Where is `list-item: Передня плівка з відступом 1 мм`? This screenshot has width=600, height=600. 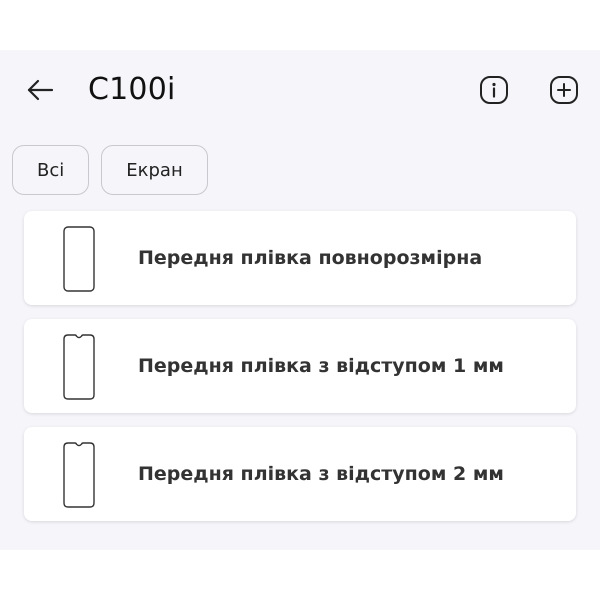 list-item: Передня плівка з відступом 1 мм is located at coordinates (300, 366).